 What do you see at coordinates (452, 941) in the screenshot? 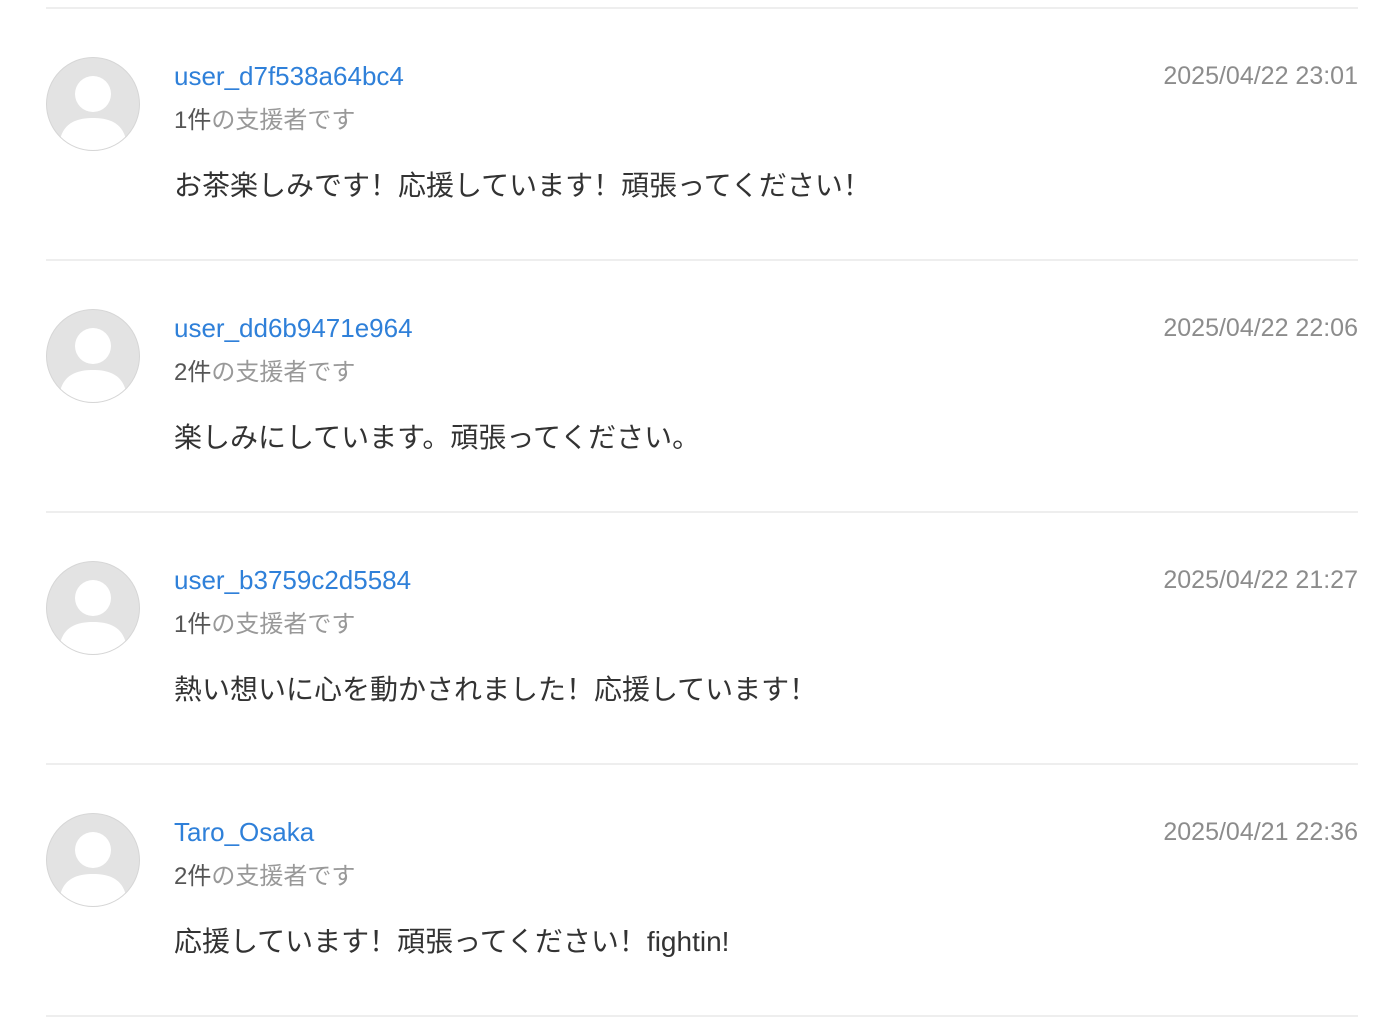
I see `comment-message: 応援しています！頑張ってください！fightin!` at bounding box center [452, 941].